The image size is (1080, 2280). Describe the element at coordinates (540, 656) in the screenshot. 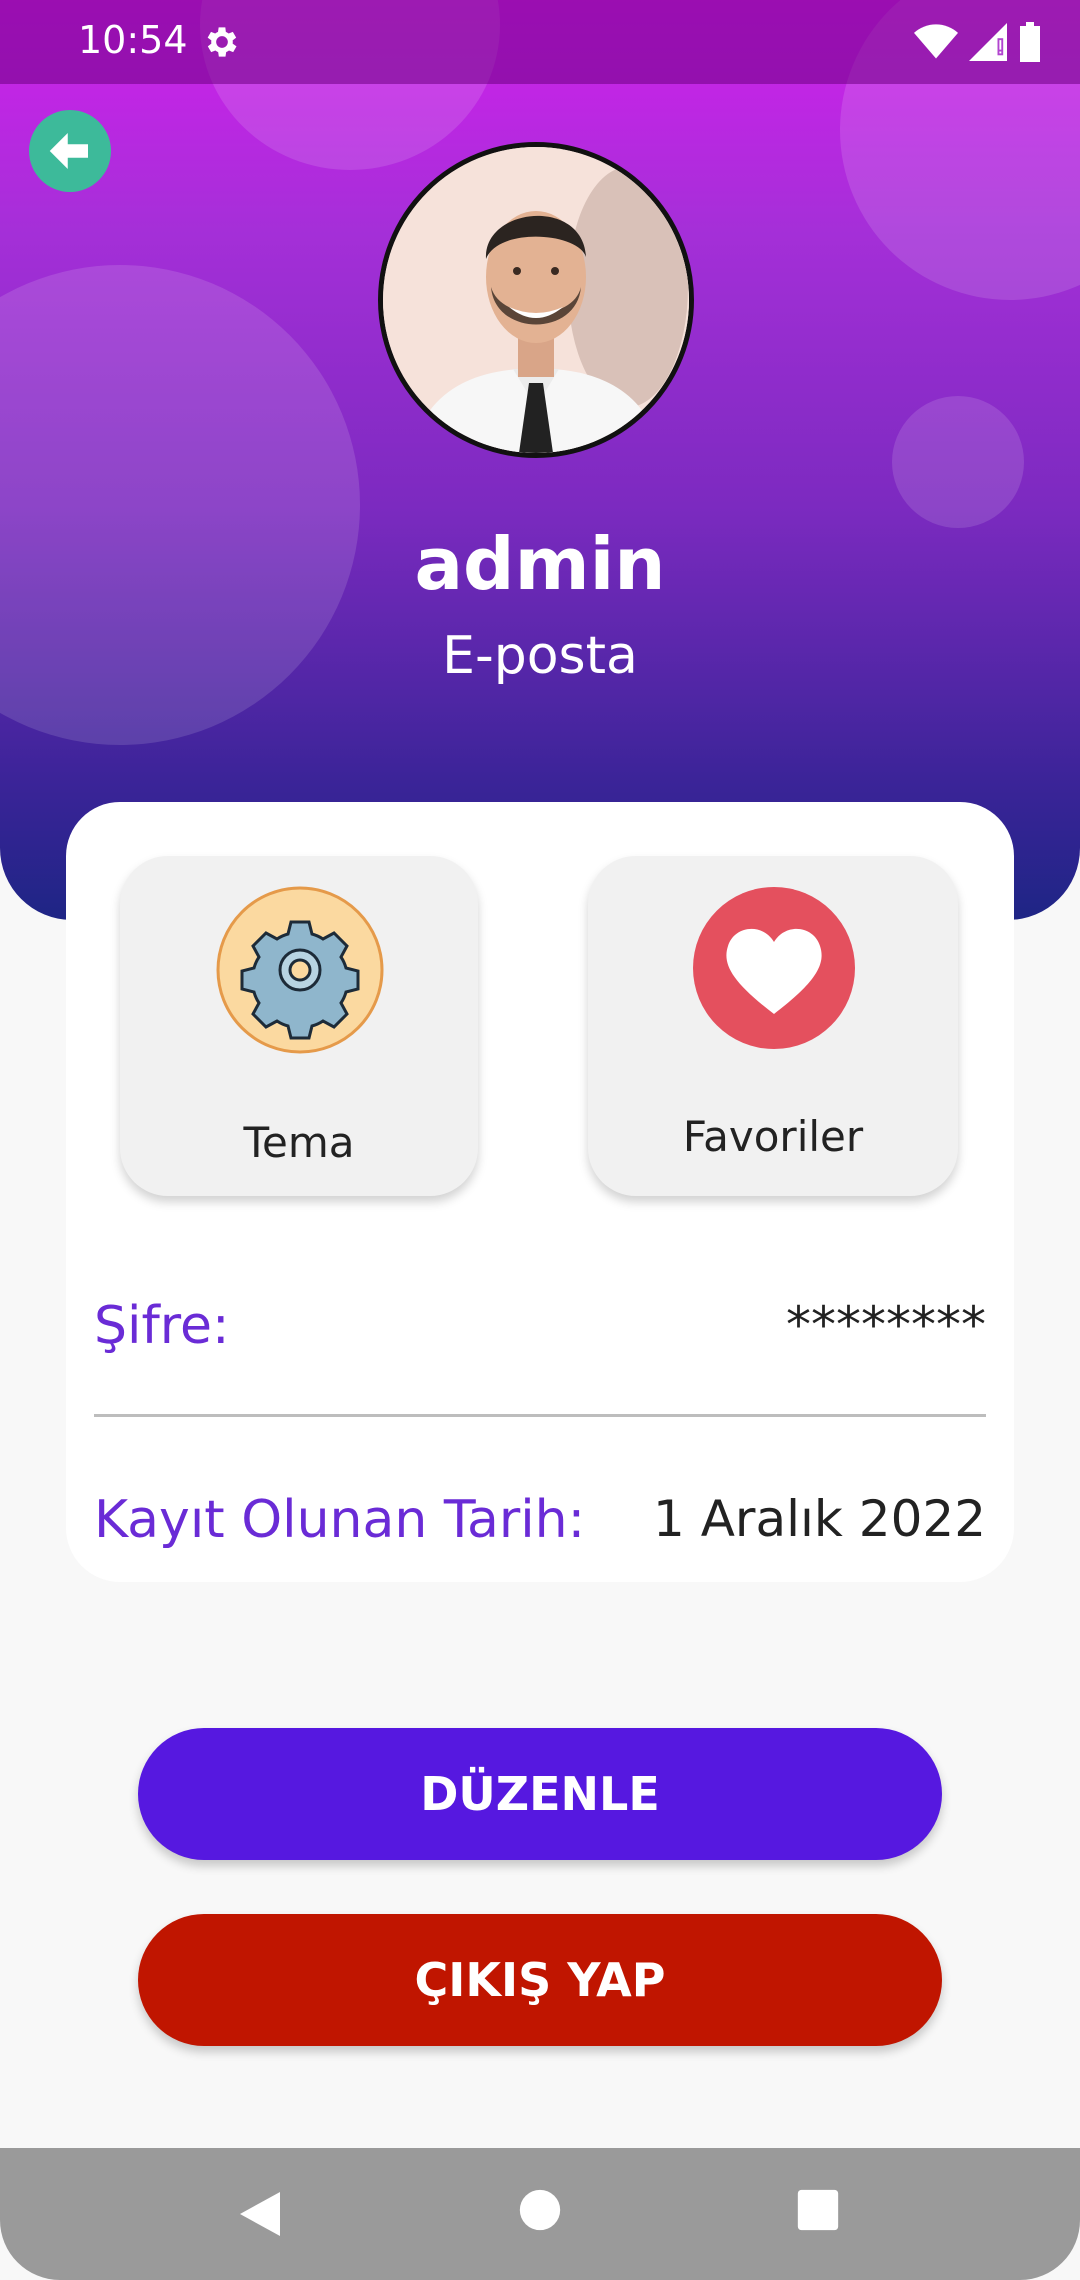

I see `profile-email: E-posta` at that location.